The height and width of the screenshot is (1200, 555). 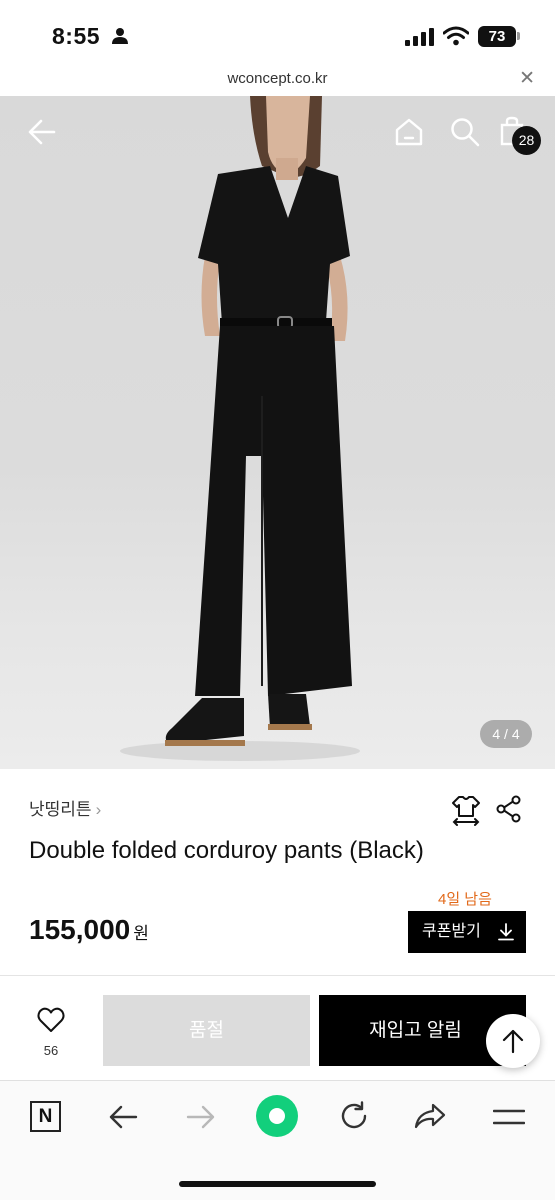 I want to click on wish-count: 56, so click(x=51, y=1050).